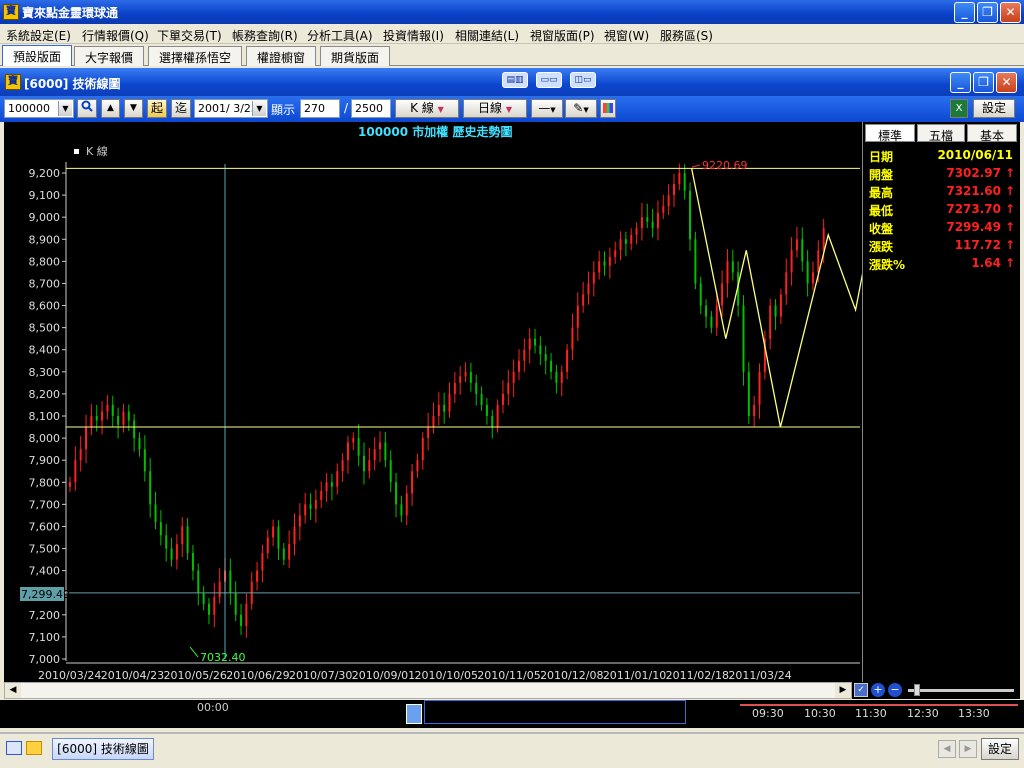 Image resolution: width=1024 pixels, height=768 pixels. Describe the element at coordinates (626, 35) in the screenshot. I see `menu-window: 視窗(W)` at that location.